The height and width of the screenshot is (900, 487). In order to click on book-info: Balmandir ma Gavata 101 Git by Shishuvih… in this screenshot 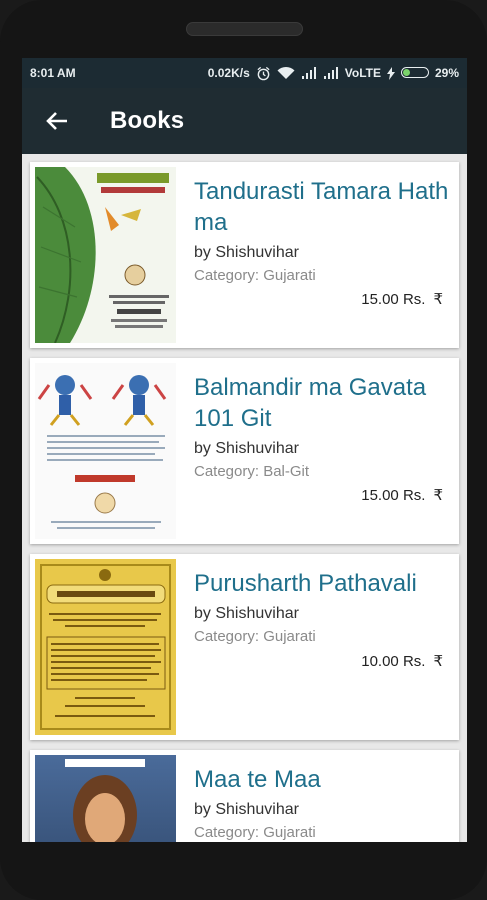, I will do `click(317, 451)`.